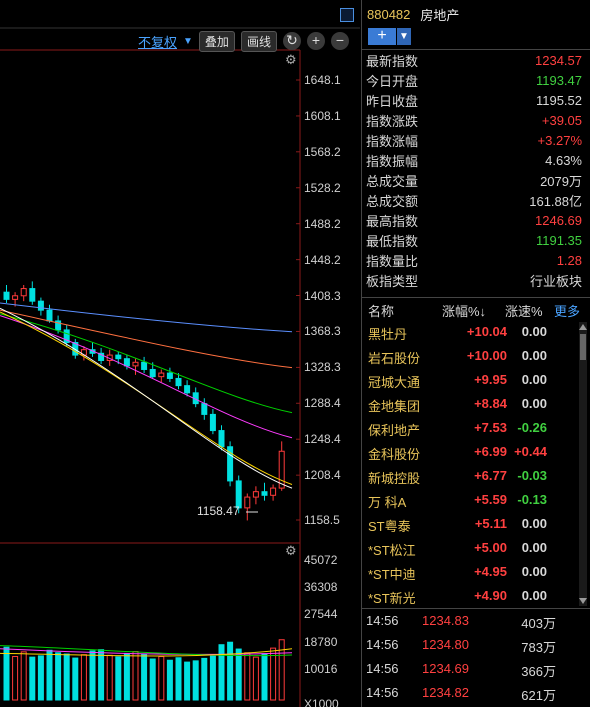 The height and width of the screenshot is (707, 590). Describe the element at coordinates (476, 524) in the screenshot. I see `stock-row: ST粤泰 +5.11 0.00` at that location.